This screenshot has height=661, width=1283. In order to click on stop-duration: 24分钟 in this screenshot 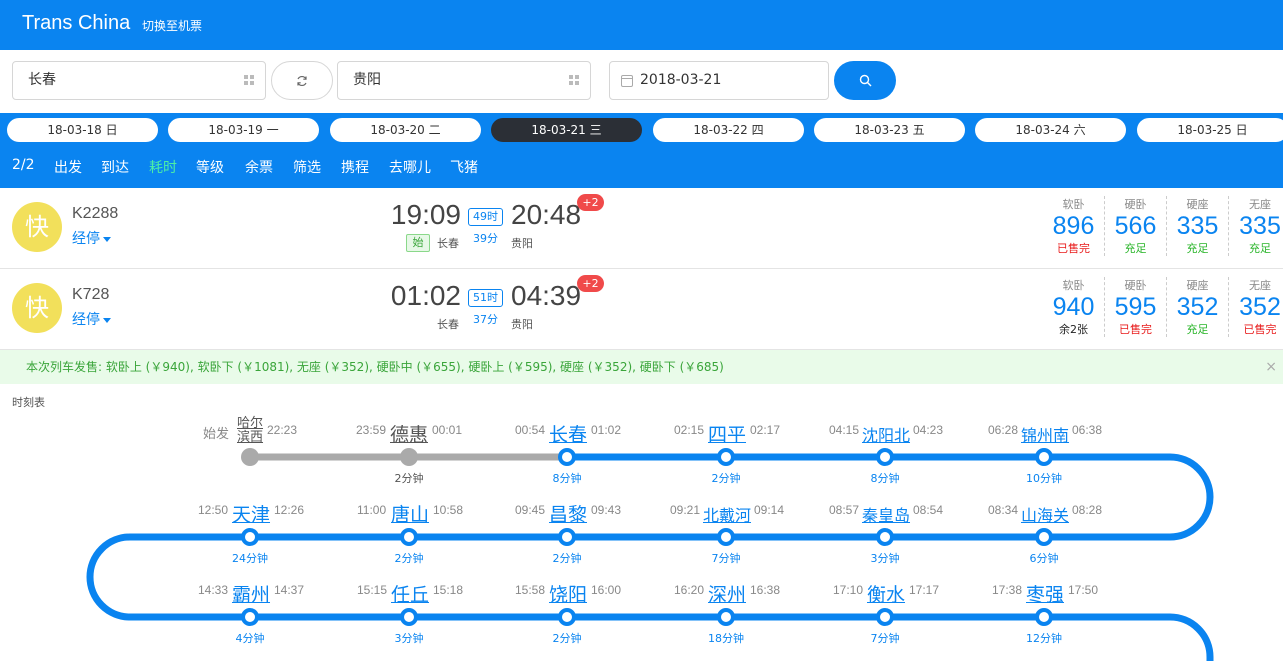, I will do `click(250, 558)`.